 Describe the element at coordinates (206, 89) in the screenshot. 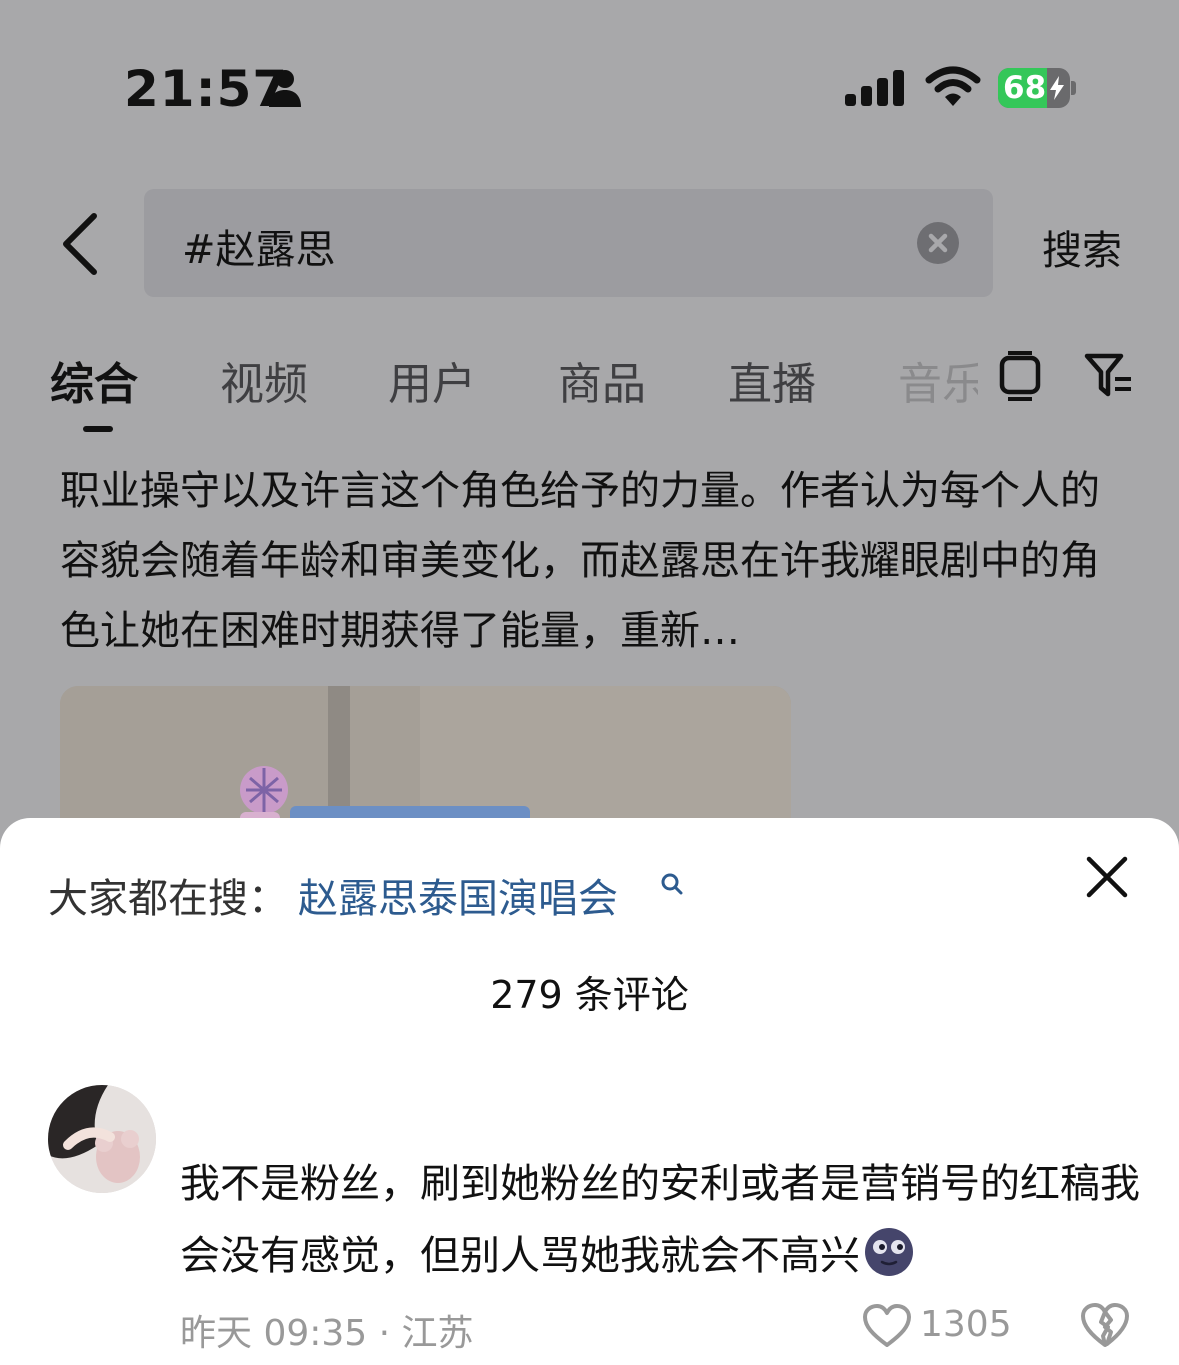

I see `status-time: 21:57` at that location.